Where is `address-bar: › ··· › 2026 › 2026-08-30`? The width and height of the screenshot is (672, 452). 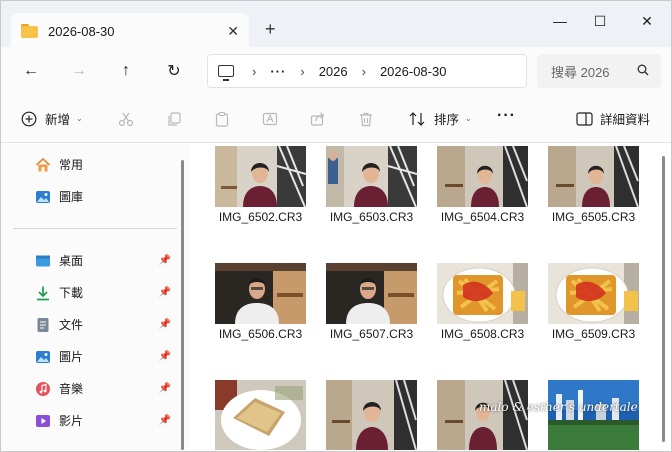 address-bar: › ··· › 2026 › 2026-08-30 is located at coordinates (367, 71).